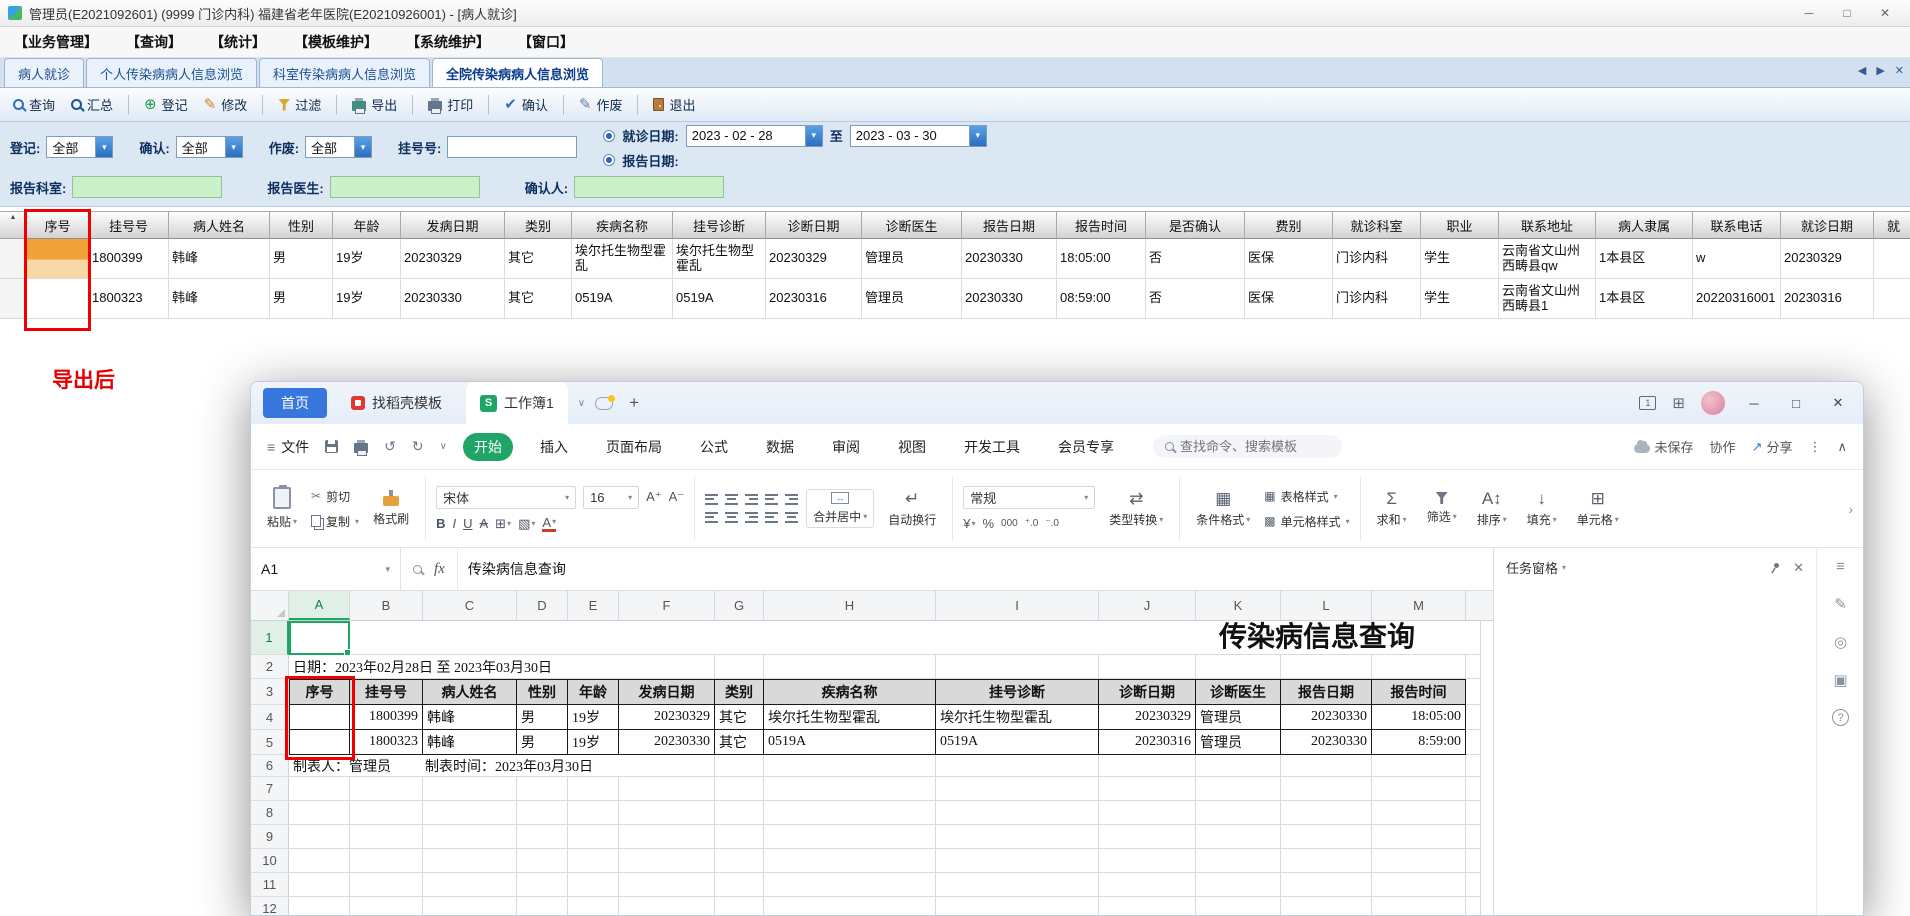  What do you see at coordinates (1442, 508) in the screenshot?
I see `filter-button-wps: 筛选 ▾` at bounding box center [1442, 508].